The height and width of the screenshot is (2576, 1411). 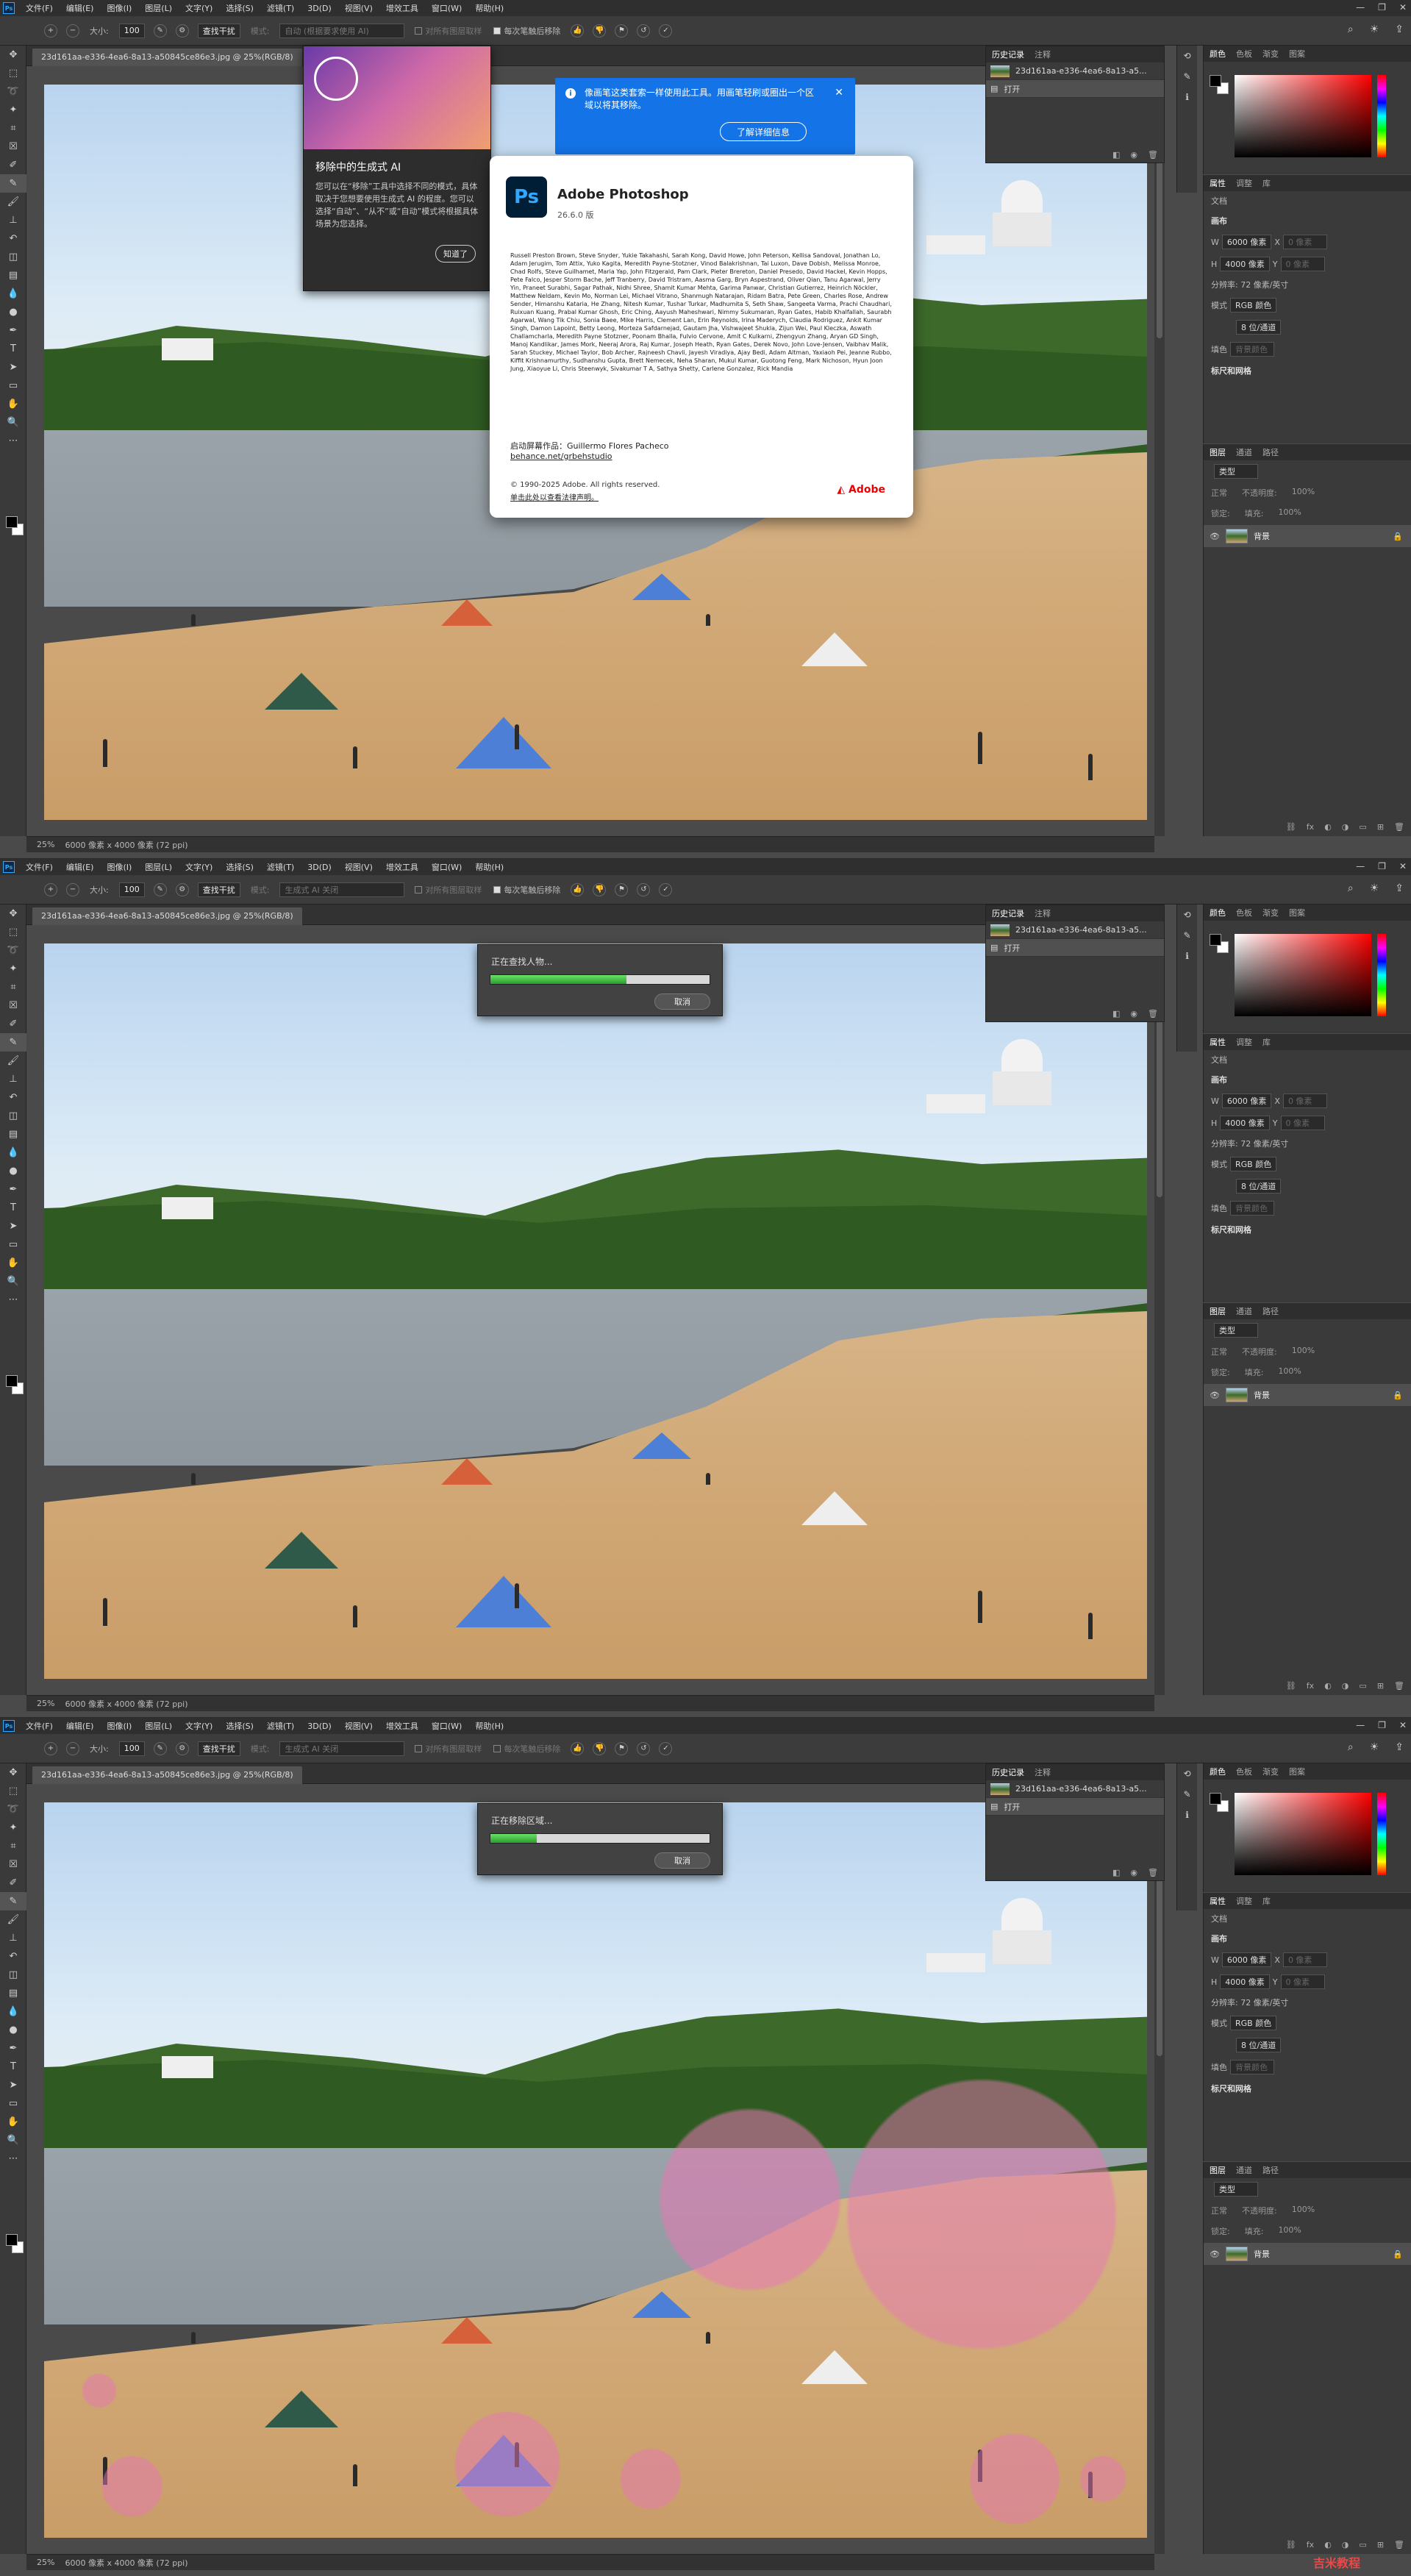 I want to click on minimize-icon: —, so click(x=1360, y=1725).